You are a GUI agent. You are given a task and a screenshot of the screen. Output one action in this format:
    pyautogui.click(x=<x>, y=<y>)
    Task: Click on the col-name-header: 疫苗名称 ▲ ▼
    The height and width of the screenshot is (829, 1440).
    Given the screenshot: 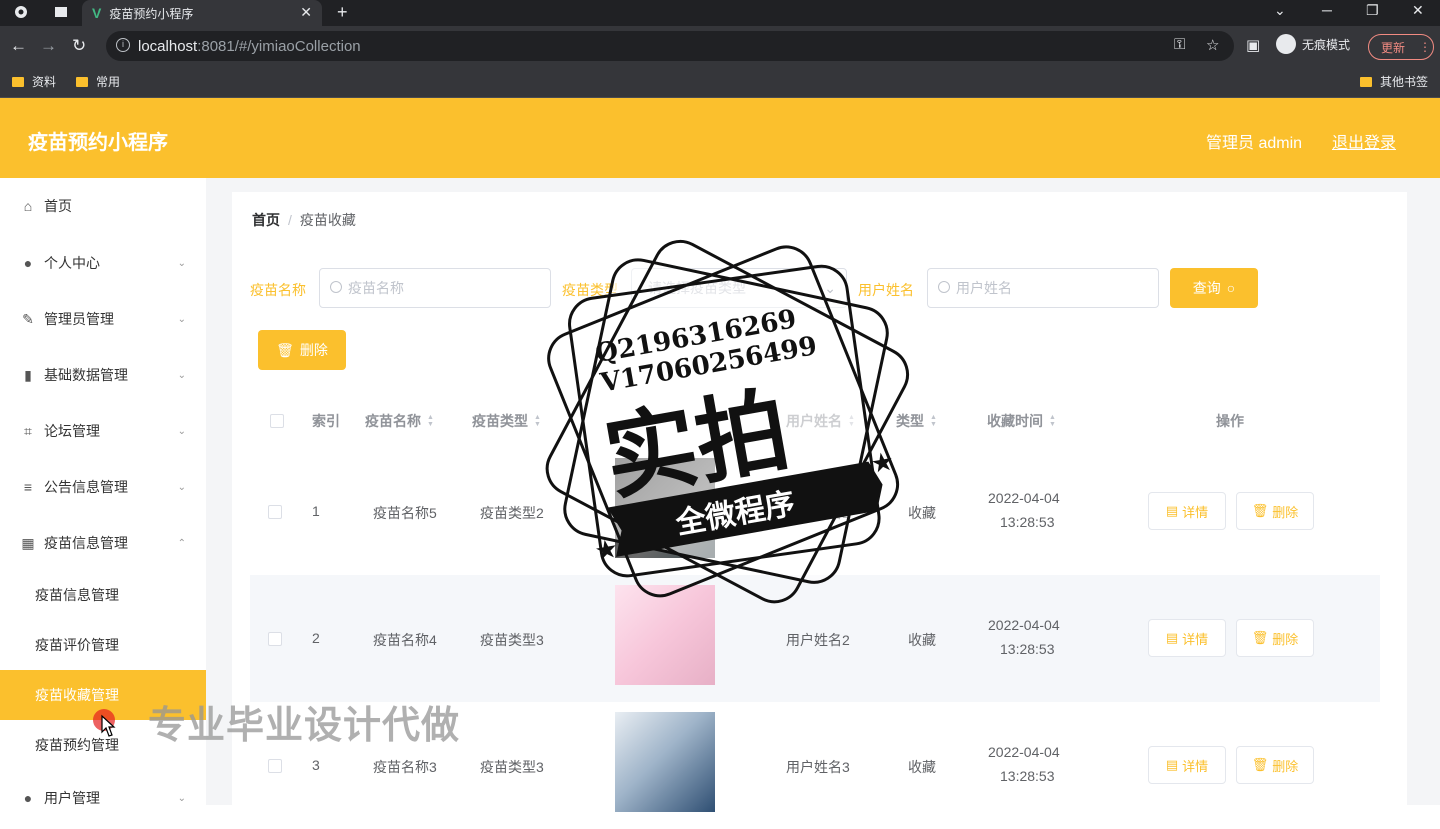 What is the action you would take?
    pyautogui.click(x=399, y=421)
    